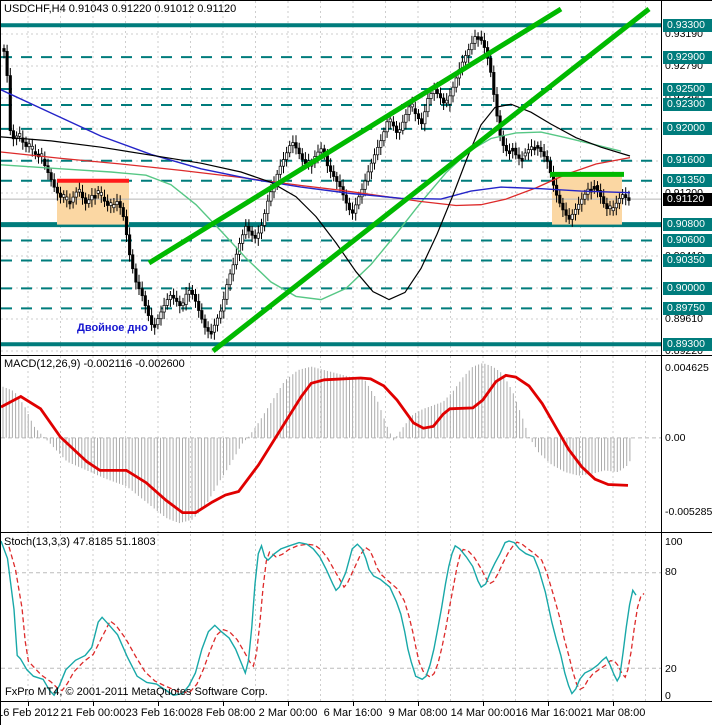  I want to click on time-label: 16 Mar 16:00, so click(548, 713).